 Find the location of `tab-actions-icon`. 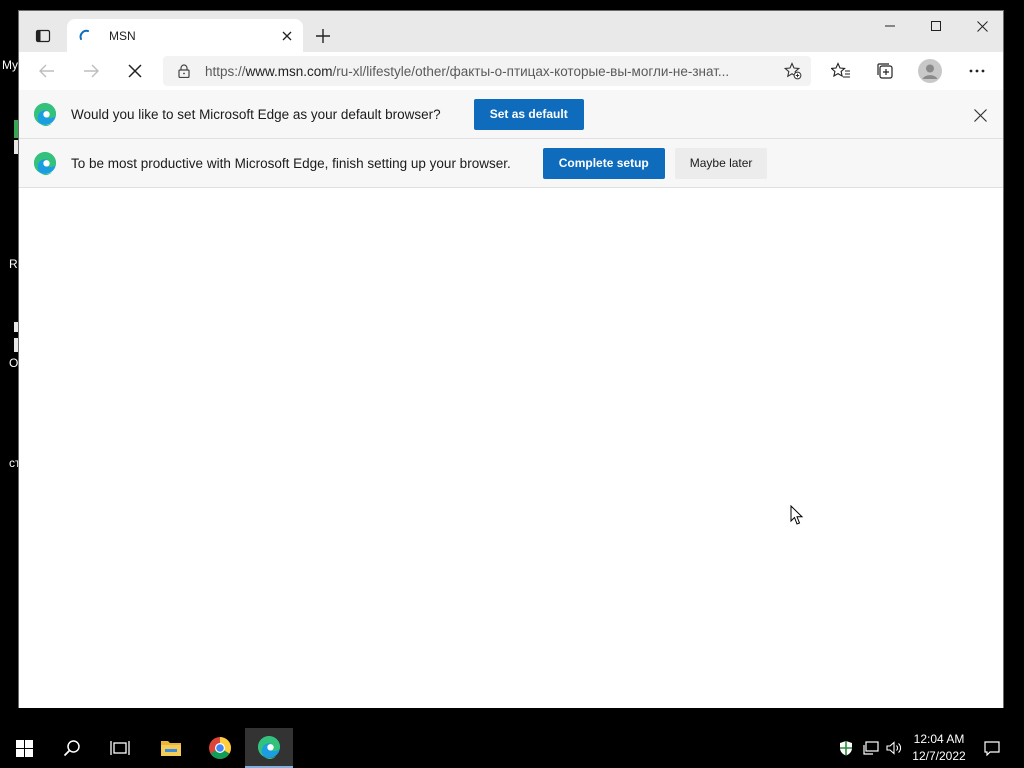

tab-actions-icon is located at coordinates (43, 36).